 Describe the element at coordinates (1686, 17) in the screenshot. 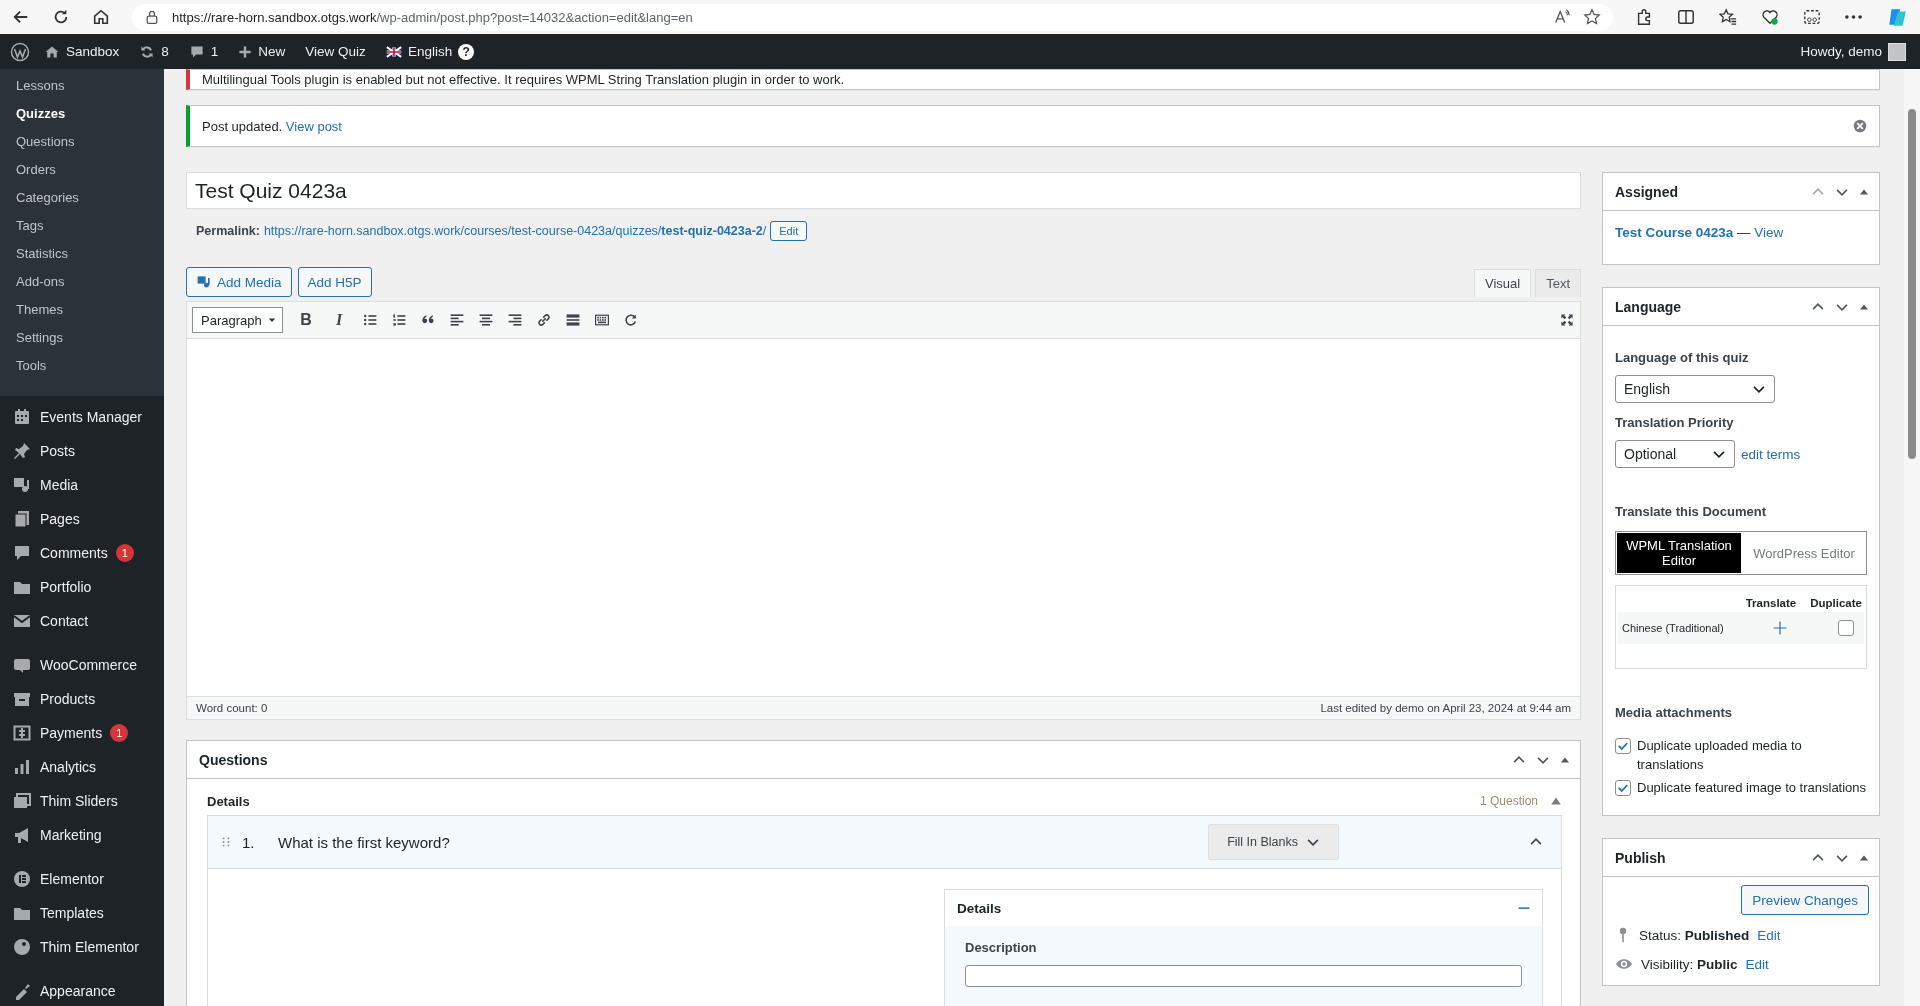

I see `split-screen-icon` at that location.